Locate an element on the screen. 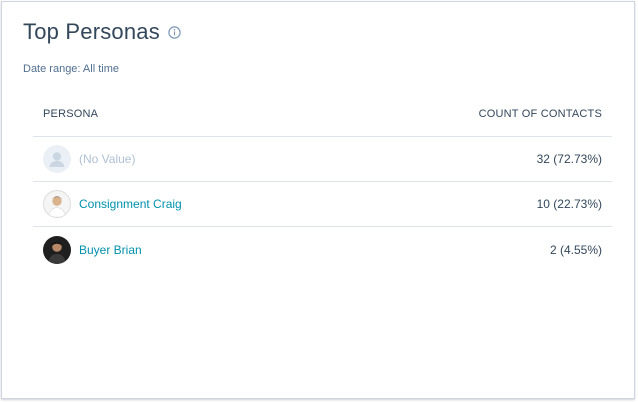 The height and width of the screenshot is (402, 638). info-icon is located at coordinates (174, 32).